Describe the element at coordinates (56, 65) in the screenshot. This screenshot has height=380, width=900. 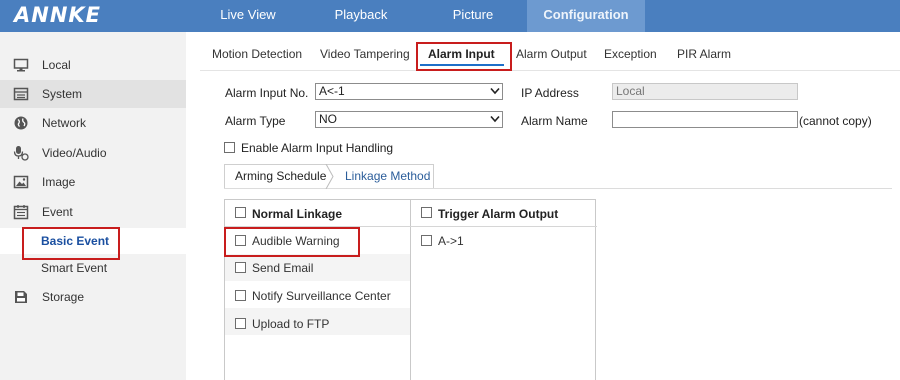
I see `sidebar-item-label: Local` at that location.